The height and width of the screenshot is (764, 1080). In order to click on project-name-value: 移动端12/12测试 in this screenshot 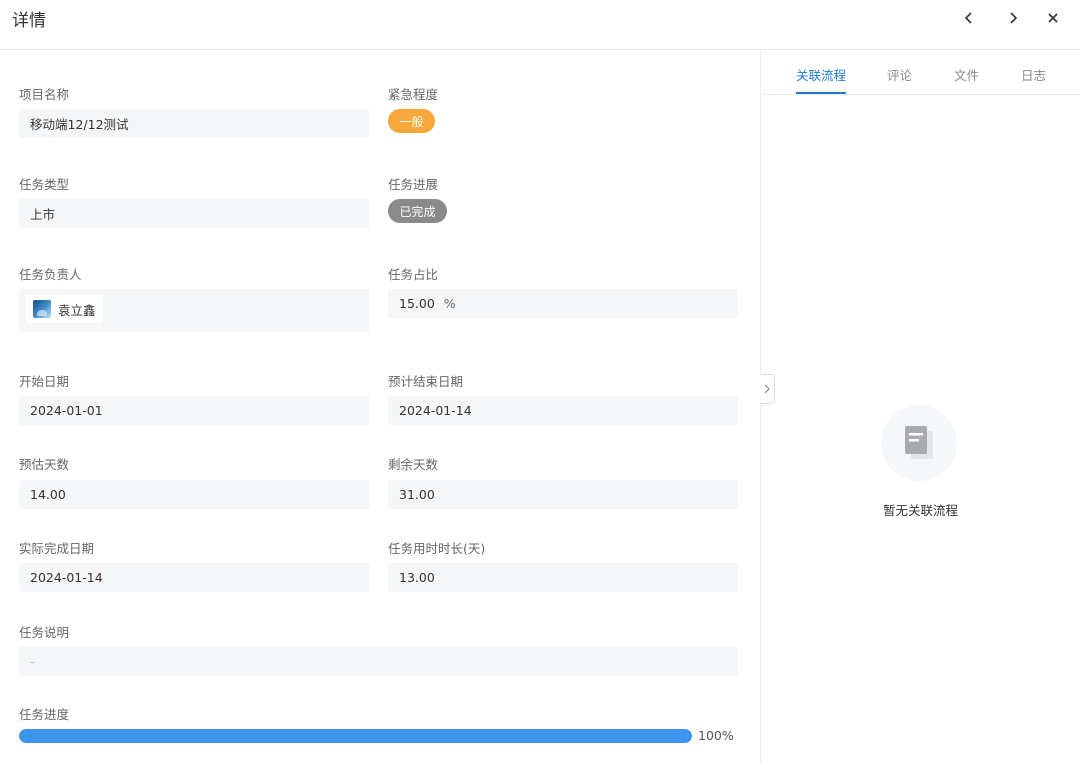, I will do `click(79, 124)`.